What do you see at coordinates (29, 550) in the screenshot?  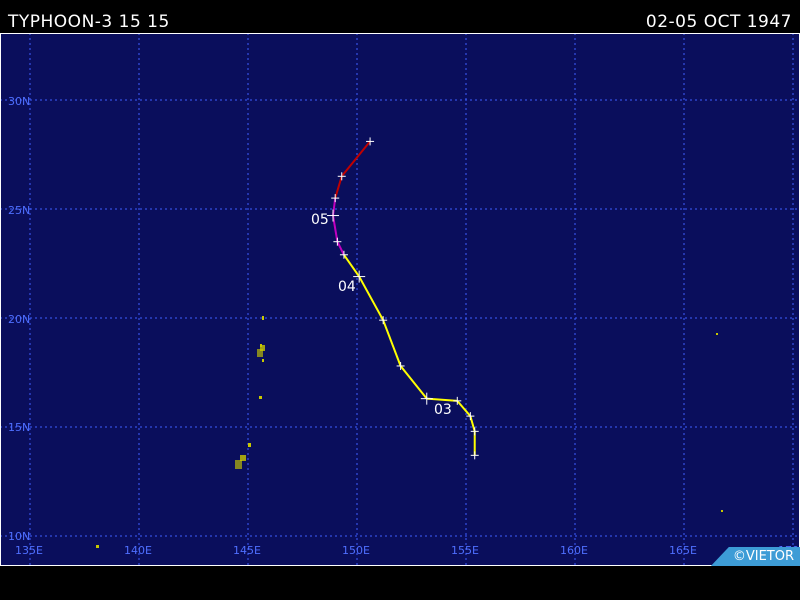 I see `lon-label: 135E` at bounding box center [29, 550].